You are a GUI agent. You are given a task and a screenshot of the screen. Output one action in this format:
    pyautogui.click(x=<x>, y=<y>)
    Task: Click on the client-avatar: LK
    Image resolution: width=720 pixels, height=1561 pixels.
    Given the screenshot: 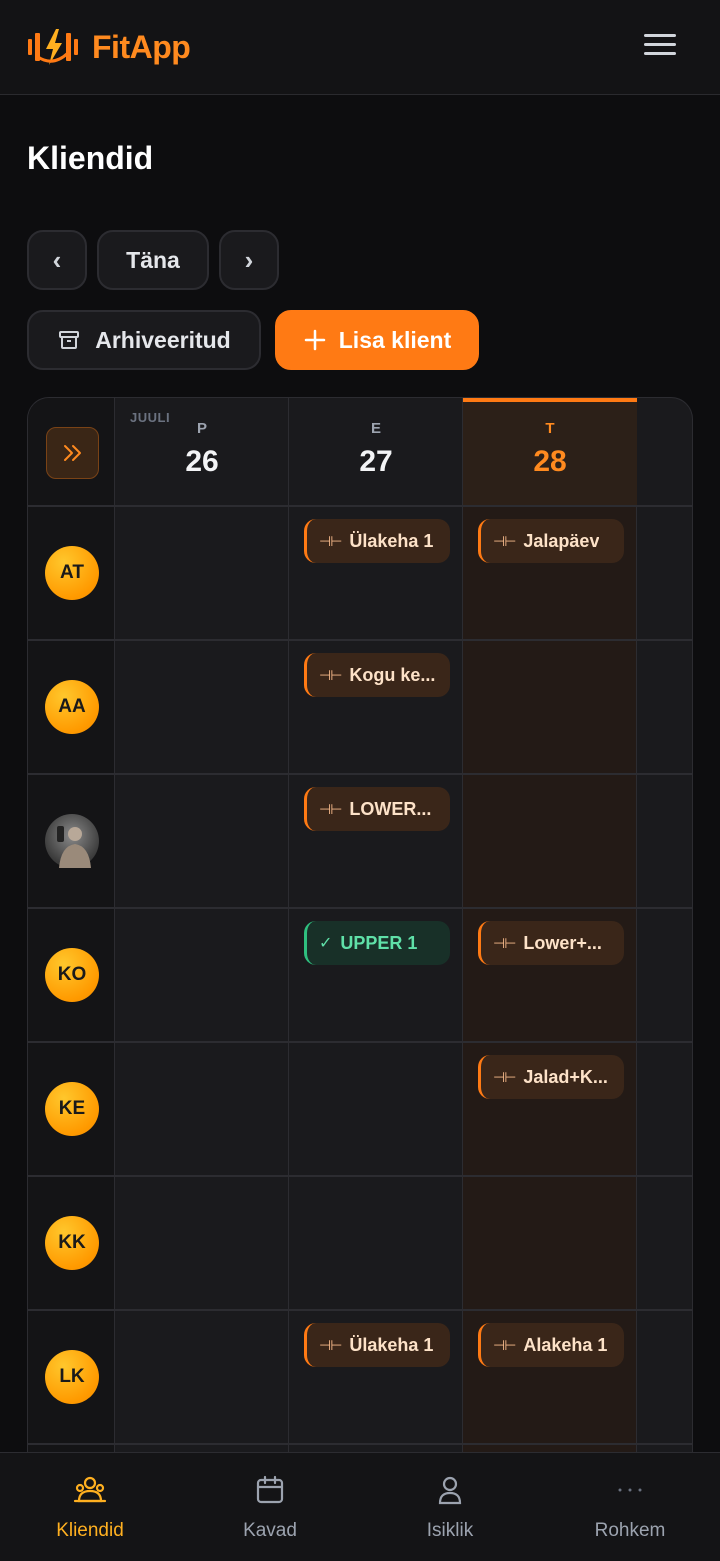 What is the action you would take?
    pyautogui.click(x=72, y=1377)
    